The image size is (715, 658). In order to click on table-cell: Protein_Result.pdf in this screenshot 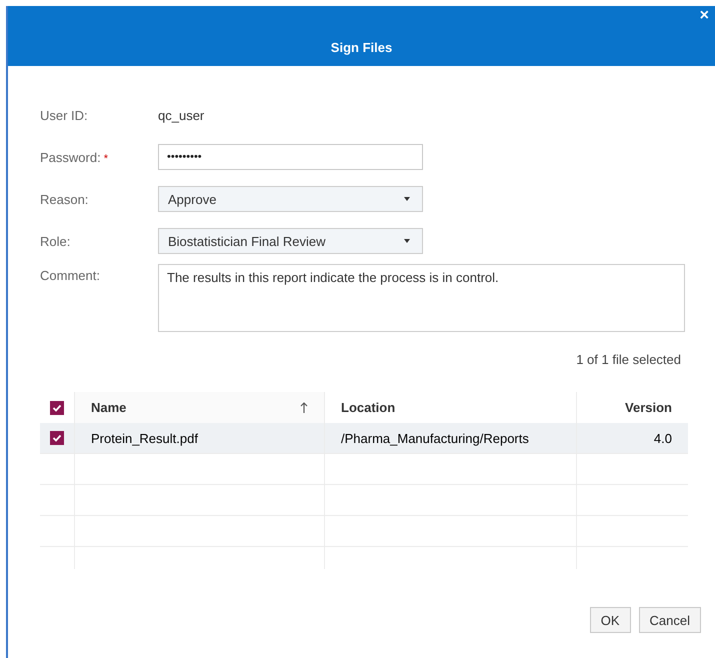, I will do `click(144, 438)`.